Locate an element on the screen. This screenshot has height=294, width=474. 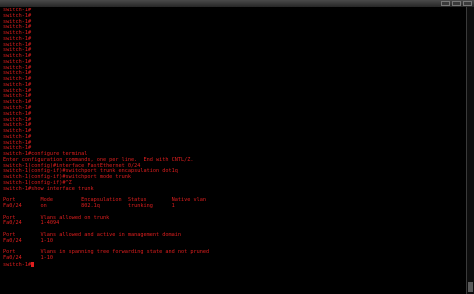
maximize-button is located at coordinates (456, 3).